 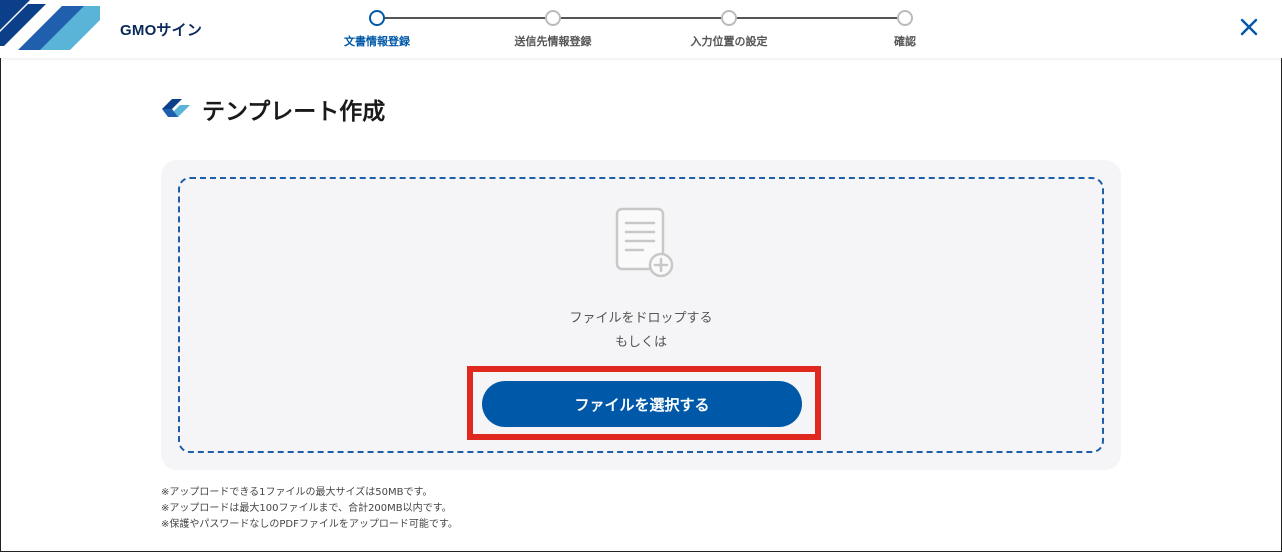 What do you see at coordinates (644, 242) in the screenshot?
I see `document-add-icon` at bounding box center [644, 242].